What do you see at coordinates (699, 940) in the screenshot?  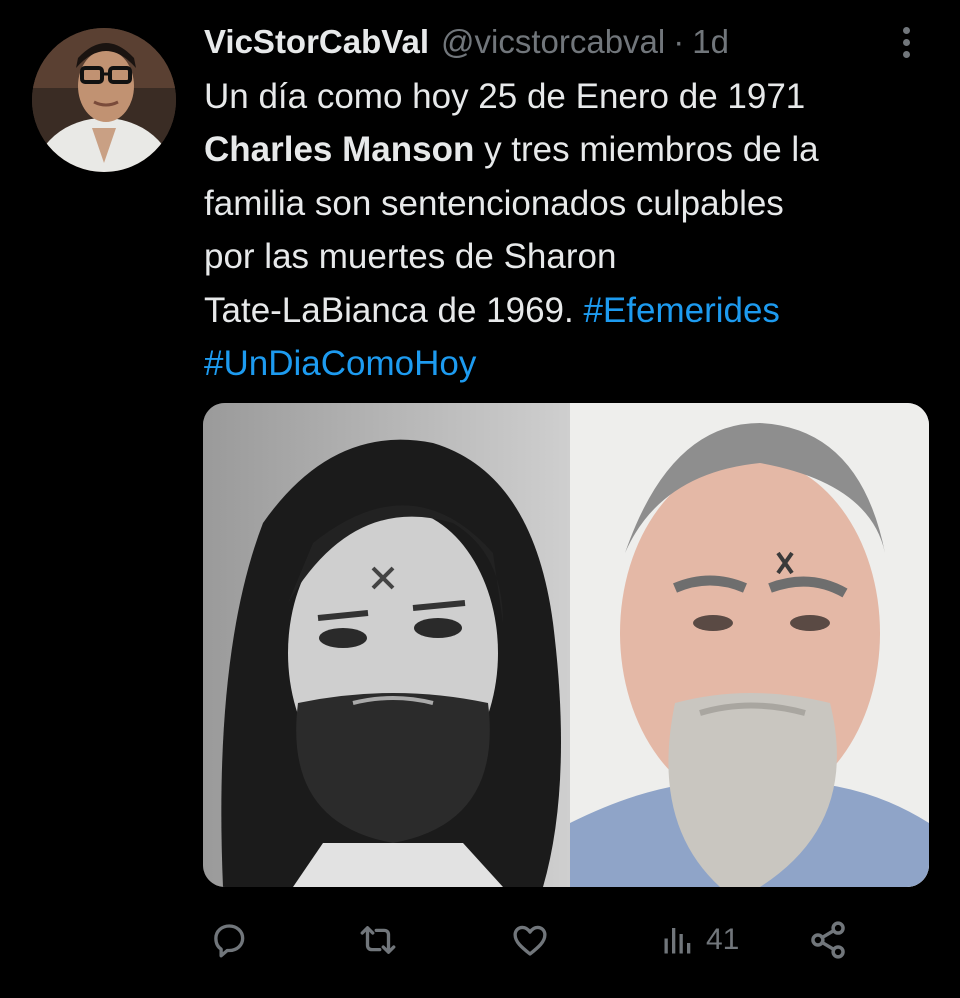 I see `views-button: 41` at bounding box center [699, 940].